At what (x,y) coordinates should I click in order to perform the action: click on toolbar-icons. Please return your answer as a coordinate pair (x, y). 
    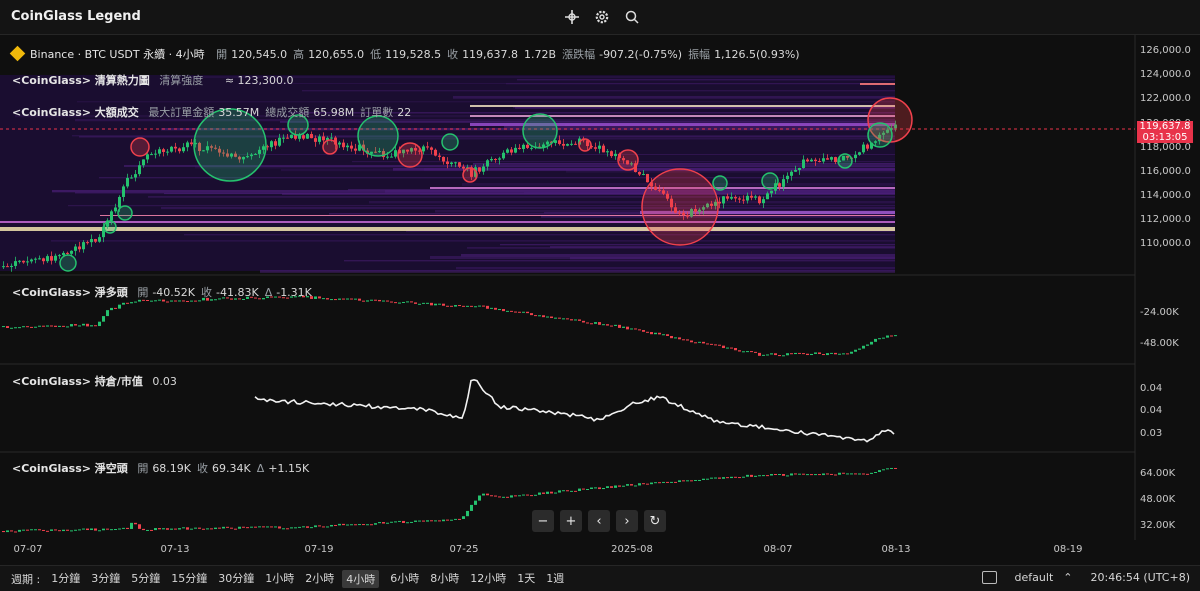
    Looking at the image, I should click on (602, 17).